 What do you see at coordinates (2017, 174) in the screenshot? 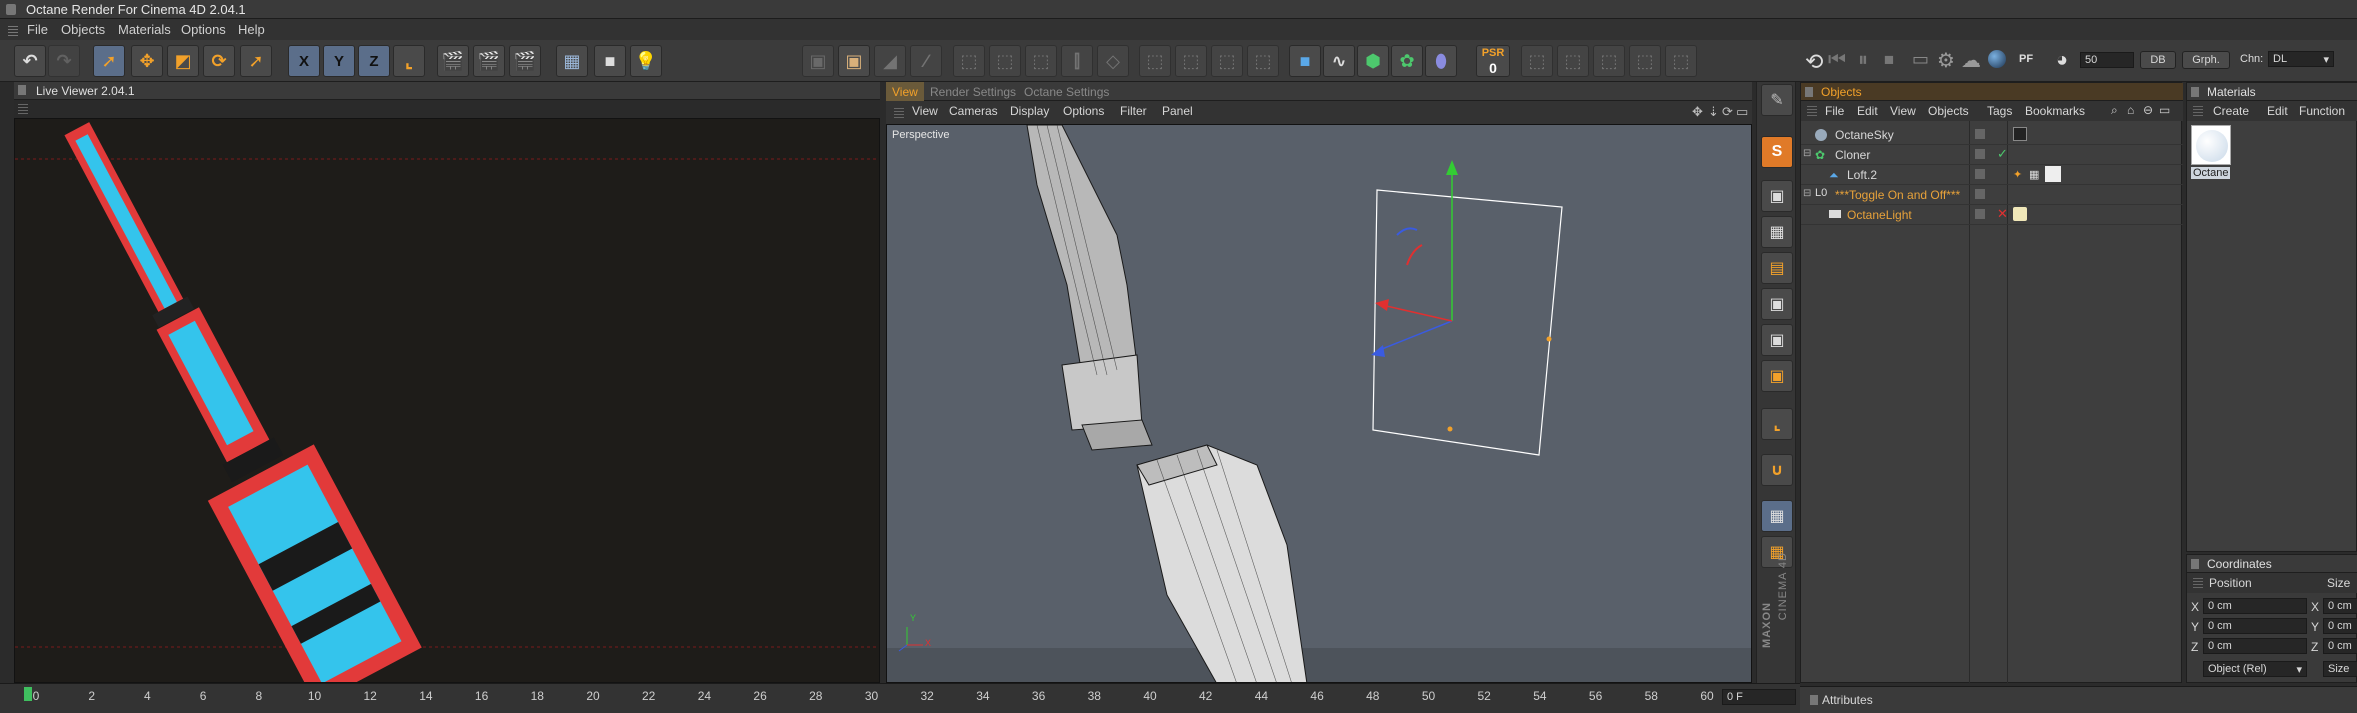
I see `phong-tag-icon: ✦` at bounding box center [2017, 174].